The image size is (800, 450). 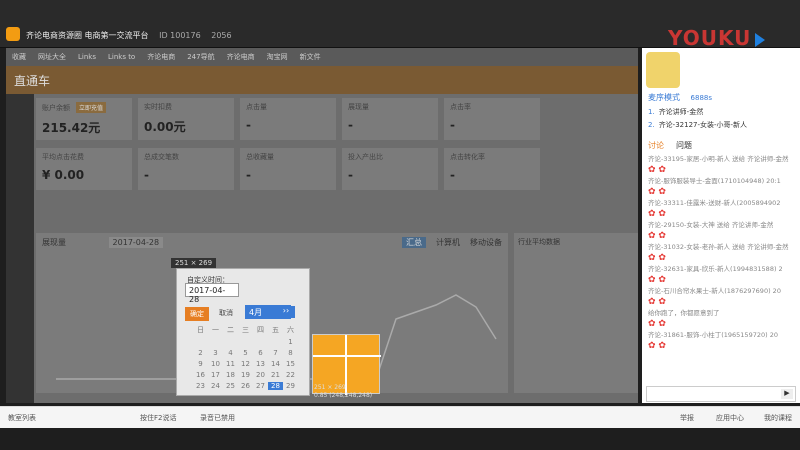 I want to click on calendar-day: 8, so click(x=290, y=353).